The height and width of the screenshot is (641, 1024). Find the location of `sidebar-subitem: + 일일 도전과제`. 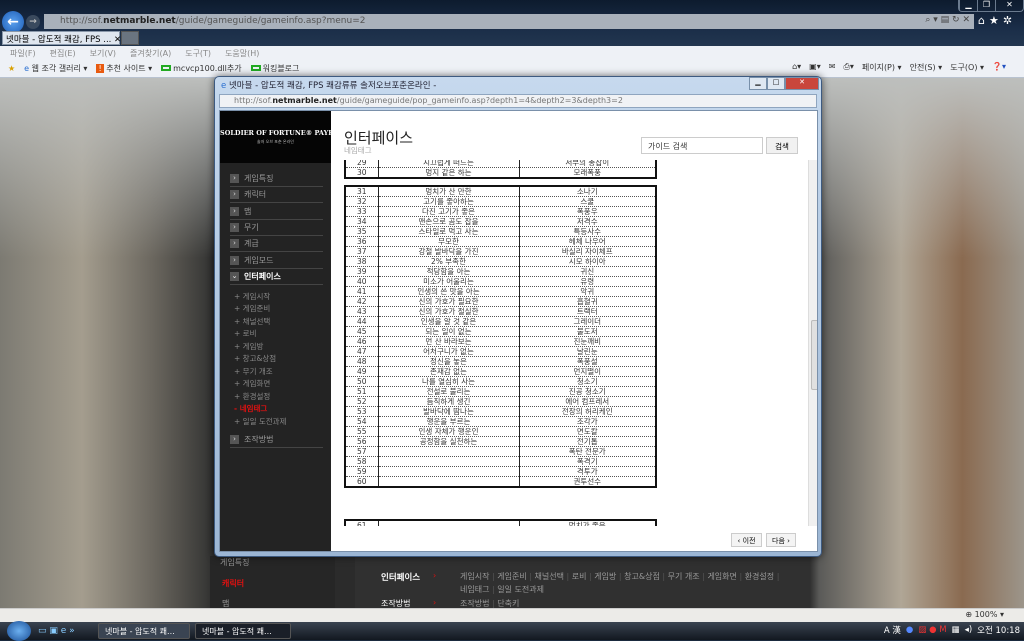

sidebar-subitem: + 일일 도전과제 is located at coordinates (260, 421).